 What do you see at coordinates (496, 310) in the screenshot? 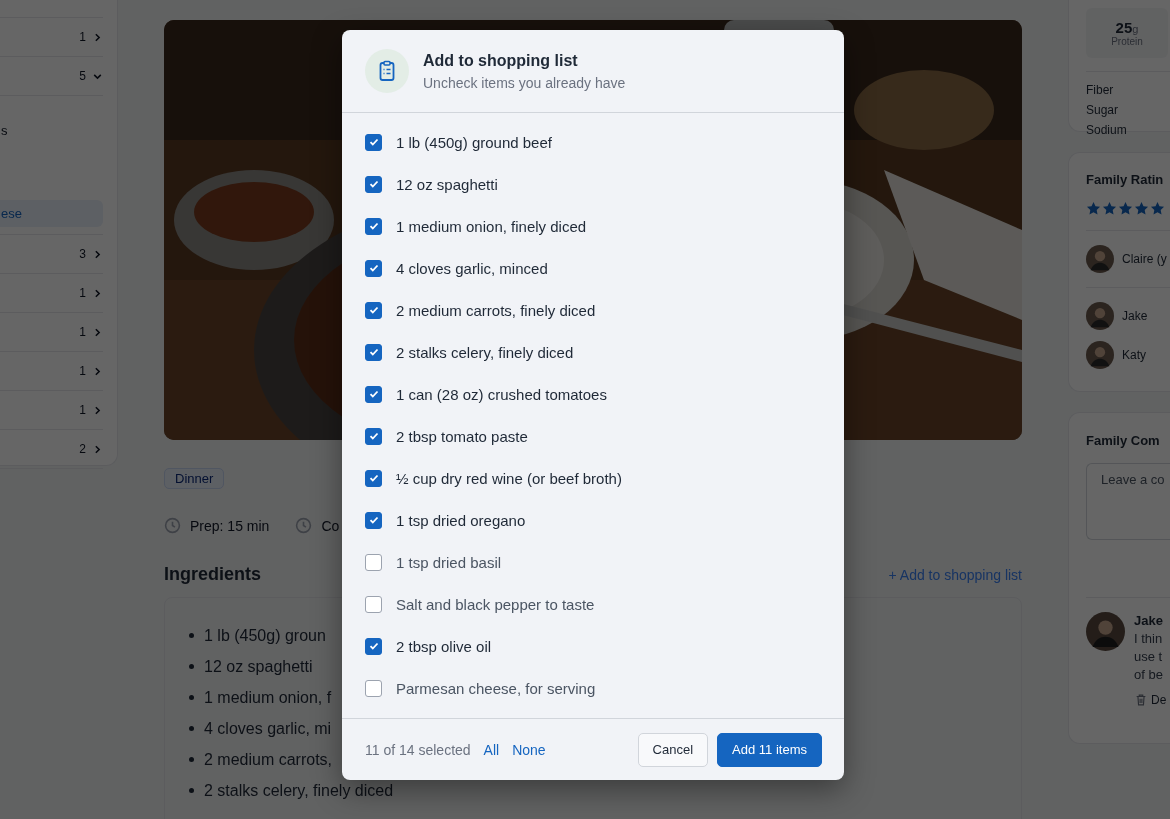
I see `item-label: 2 medium carrots, finely diced` at bounding box center [496, 310].